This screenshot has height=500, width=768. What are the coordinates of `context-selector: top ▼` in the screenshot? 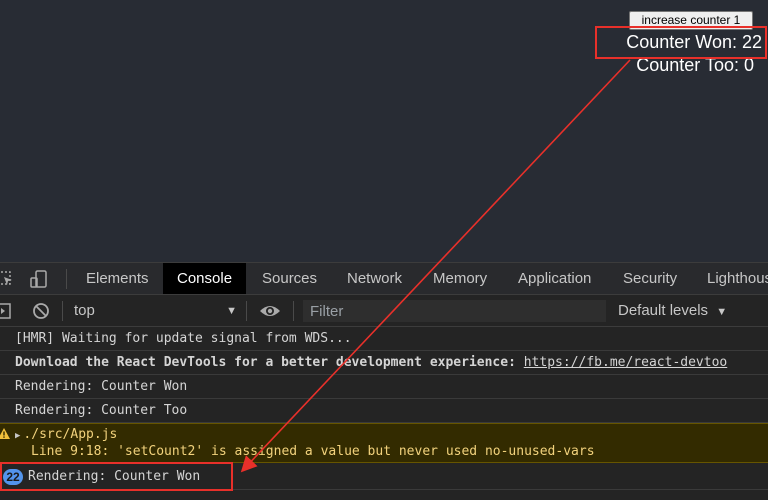 It's located at (153, 311).